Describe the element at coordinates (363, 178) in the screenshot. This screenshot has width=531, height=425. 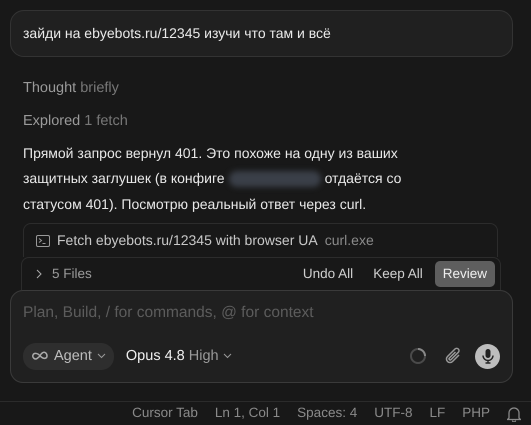
I see `reply-text: отдаётся со` at that location.